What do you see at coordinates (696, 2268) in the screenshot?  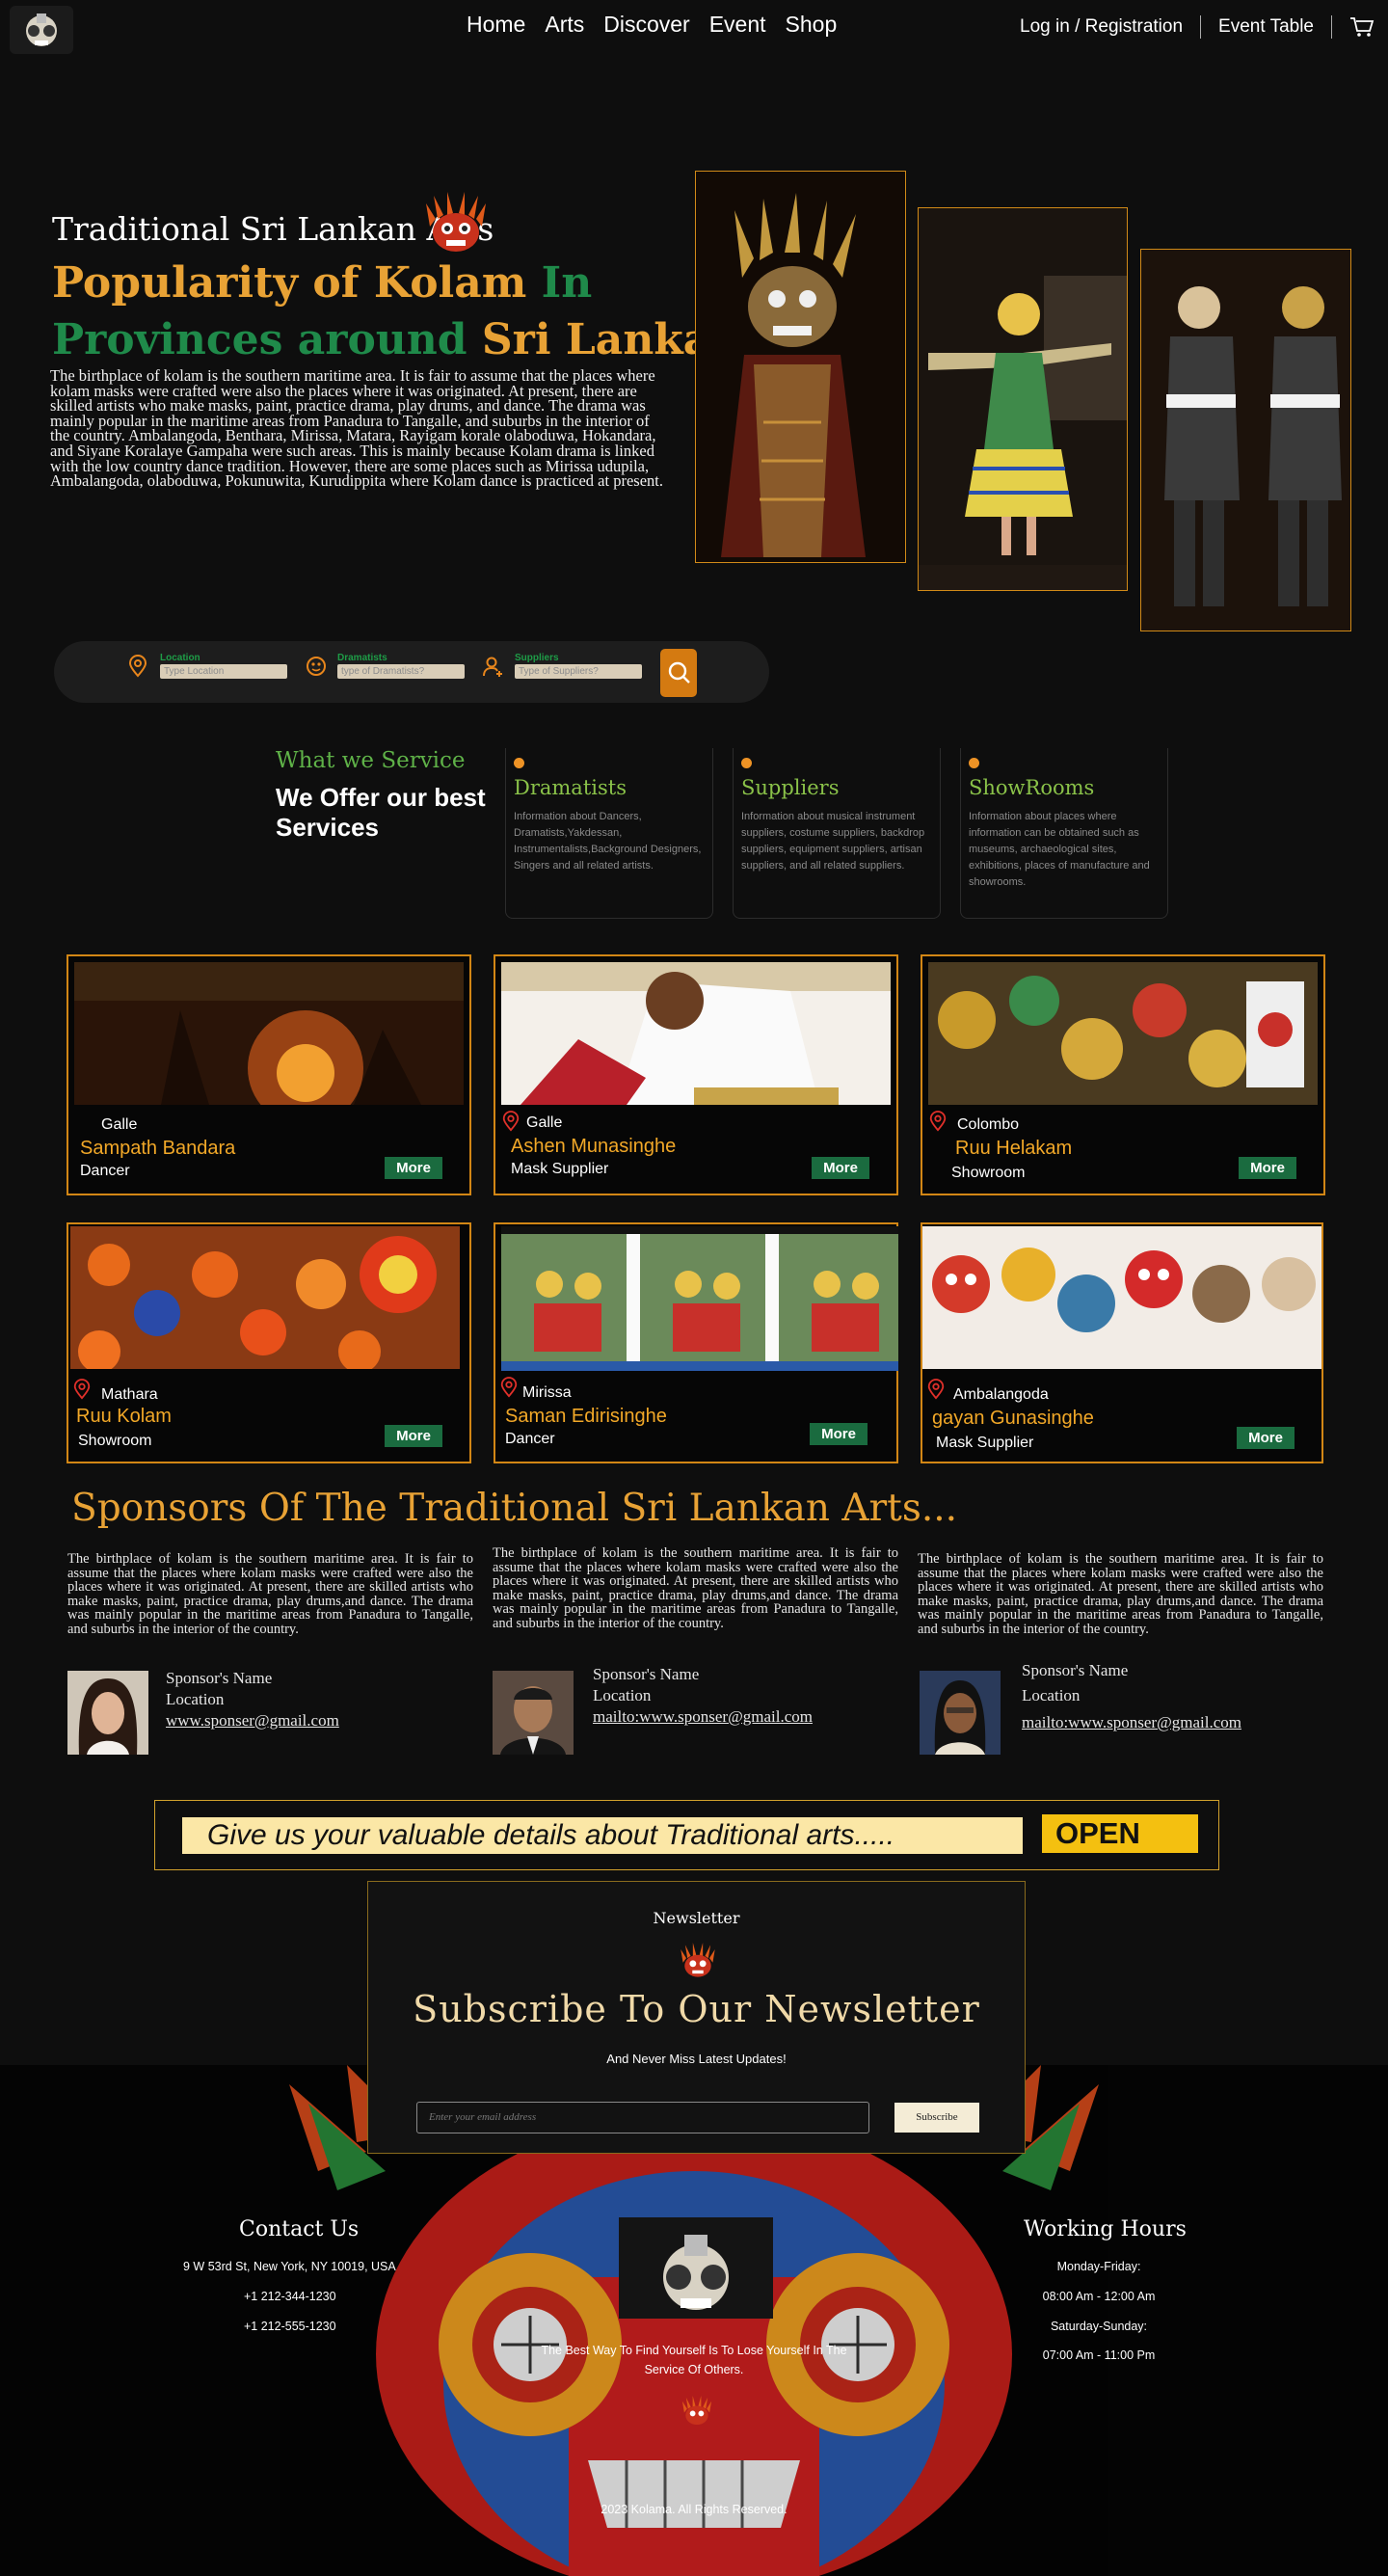 I see `footer-logo` at bounding box center [696, 2268].